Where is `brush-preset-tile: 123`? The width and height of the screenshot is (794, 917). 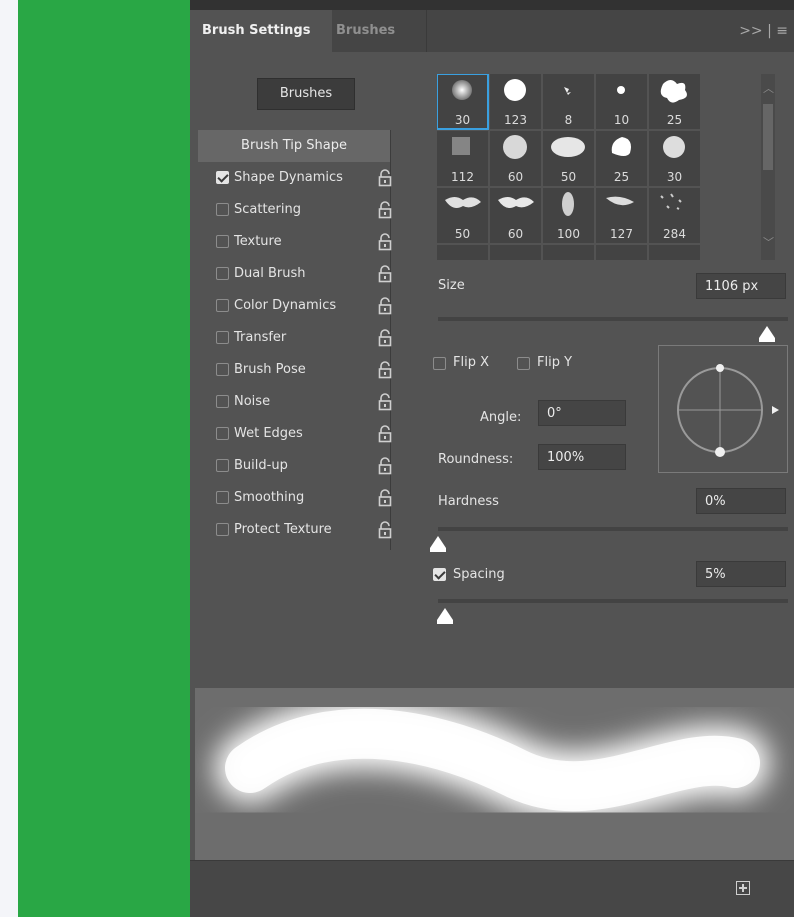
brush-preset-tile: 123 is located at coordinates (515, 101).